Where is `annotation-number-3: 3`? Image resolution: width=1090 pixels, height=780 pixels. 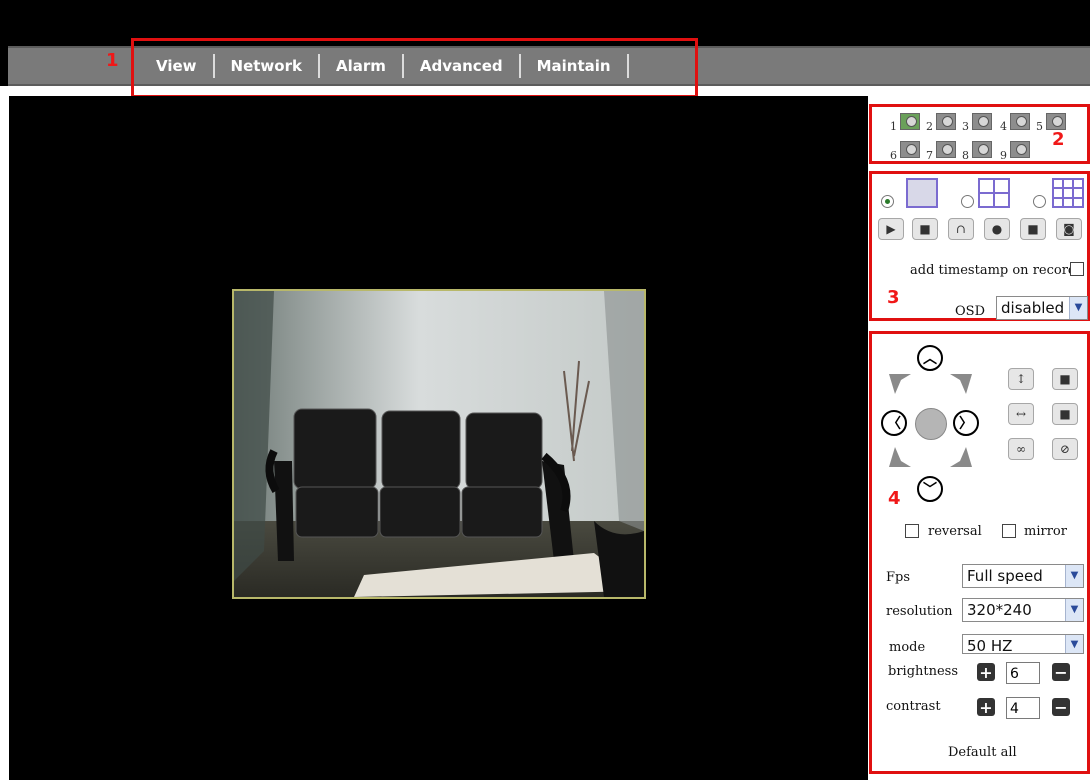
annotation-number-3: 3 is located at coordinates (893, 297).